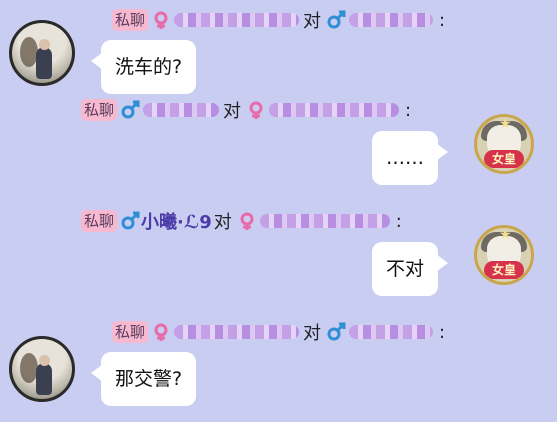  I want to click on message-bubble: 洗车的?, so click(143, 67).